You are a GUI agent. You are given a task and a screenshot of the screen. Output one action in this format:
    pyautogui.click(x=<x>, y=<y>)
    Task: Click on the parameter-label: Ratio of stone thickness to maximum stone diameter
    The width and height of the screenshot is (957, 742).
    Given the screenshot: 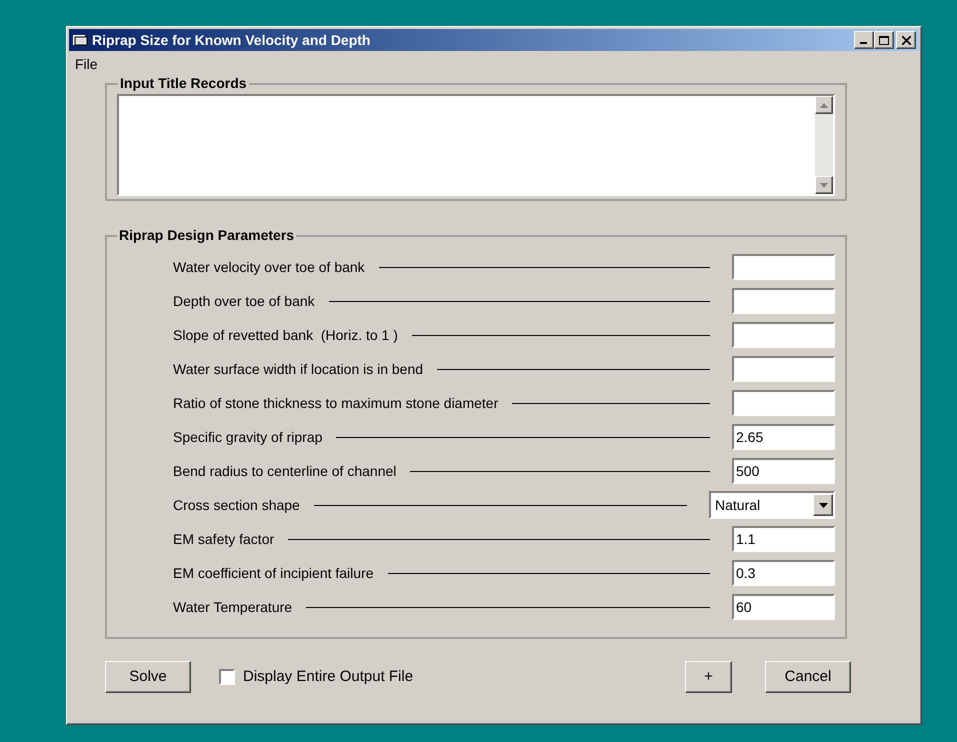 What is the action you would take?
    pyautogui.click(x=335, y=403)
    